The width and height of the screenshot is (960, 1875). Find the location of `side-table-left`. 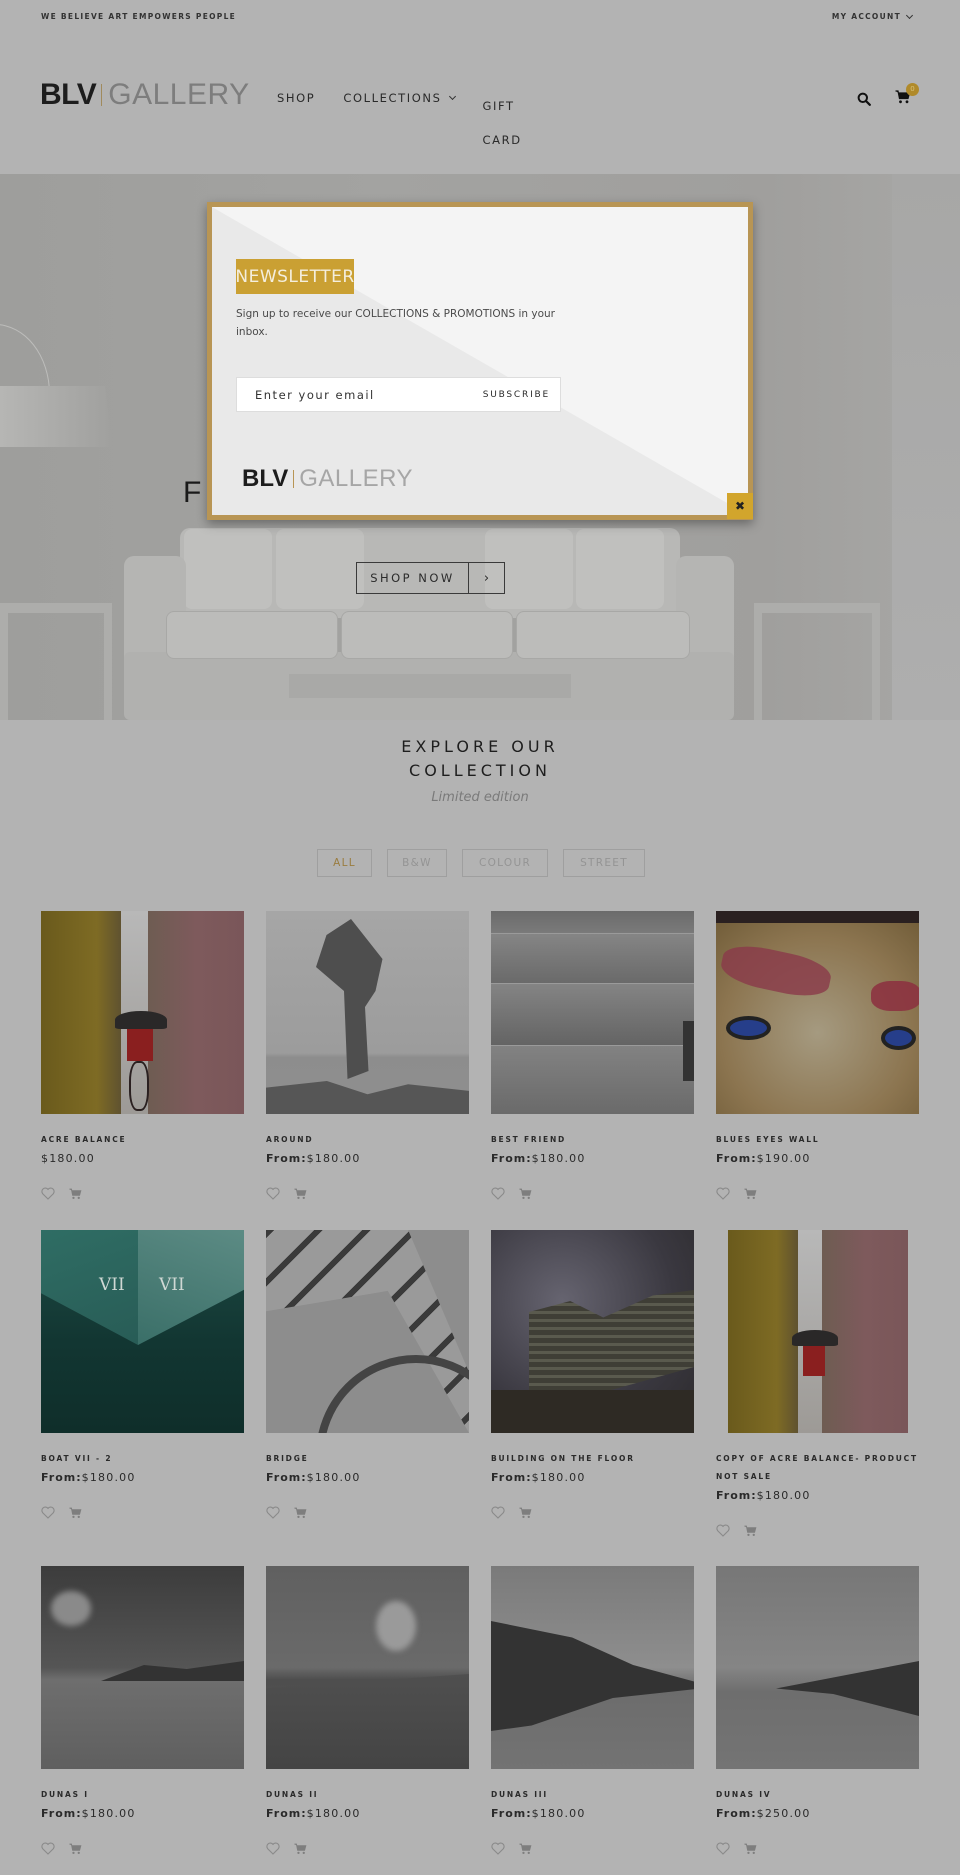

side-table-left is located at coordinates (56, 661).